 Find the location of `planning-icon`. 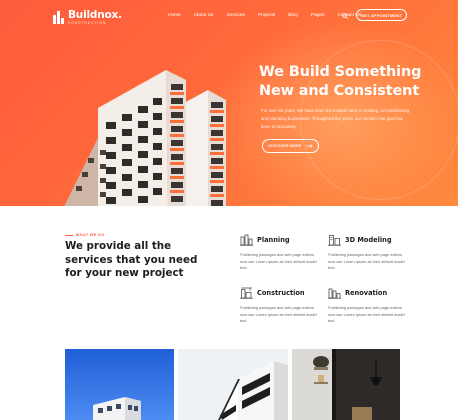

planning-icon is located at coordinates (246, 240).